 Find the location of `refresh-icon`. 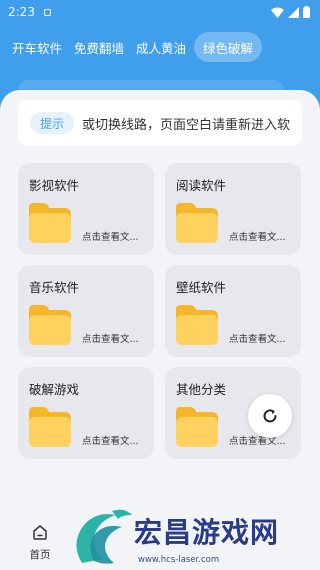

refresh-icon is located at coordinates (270, 416).